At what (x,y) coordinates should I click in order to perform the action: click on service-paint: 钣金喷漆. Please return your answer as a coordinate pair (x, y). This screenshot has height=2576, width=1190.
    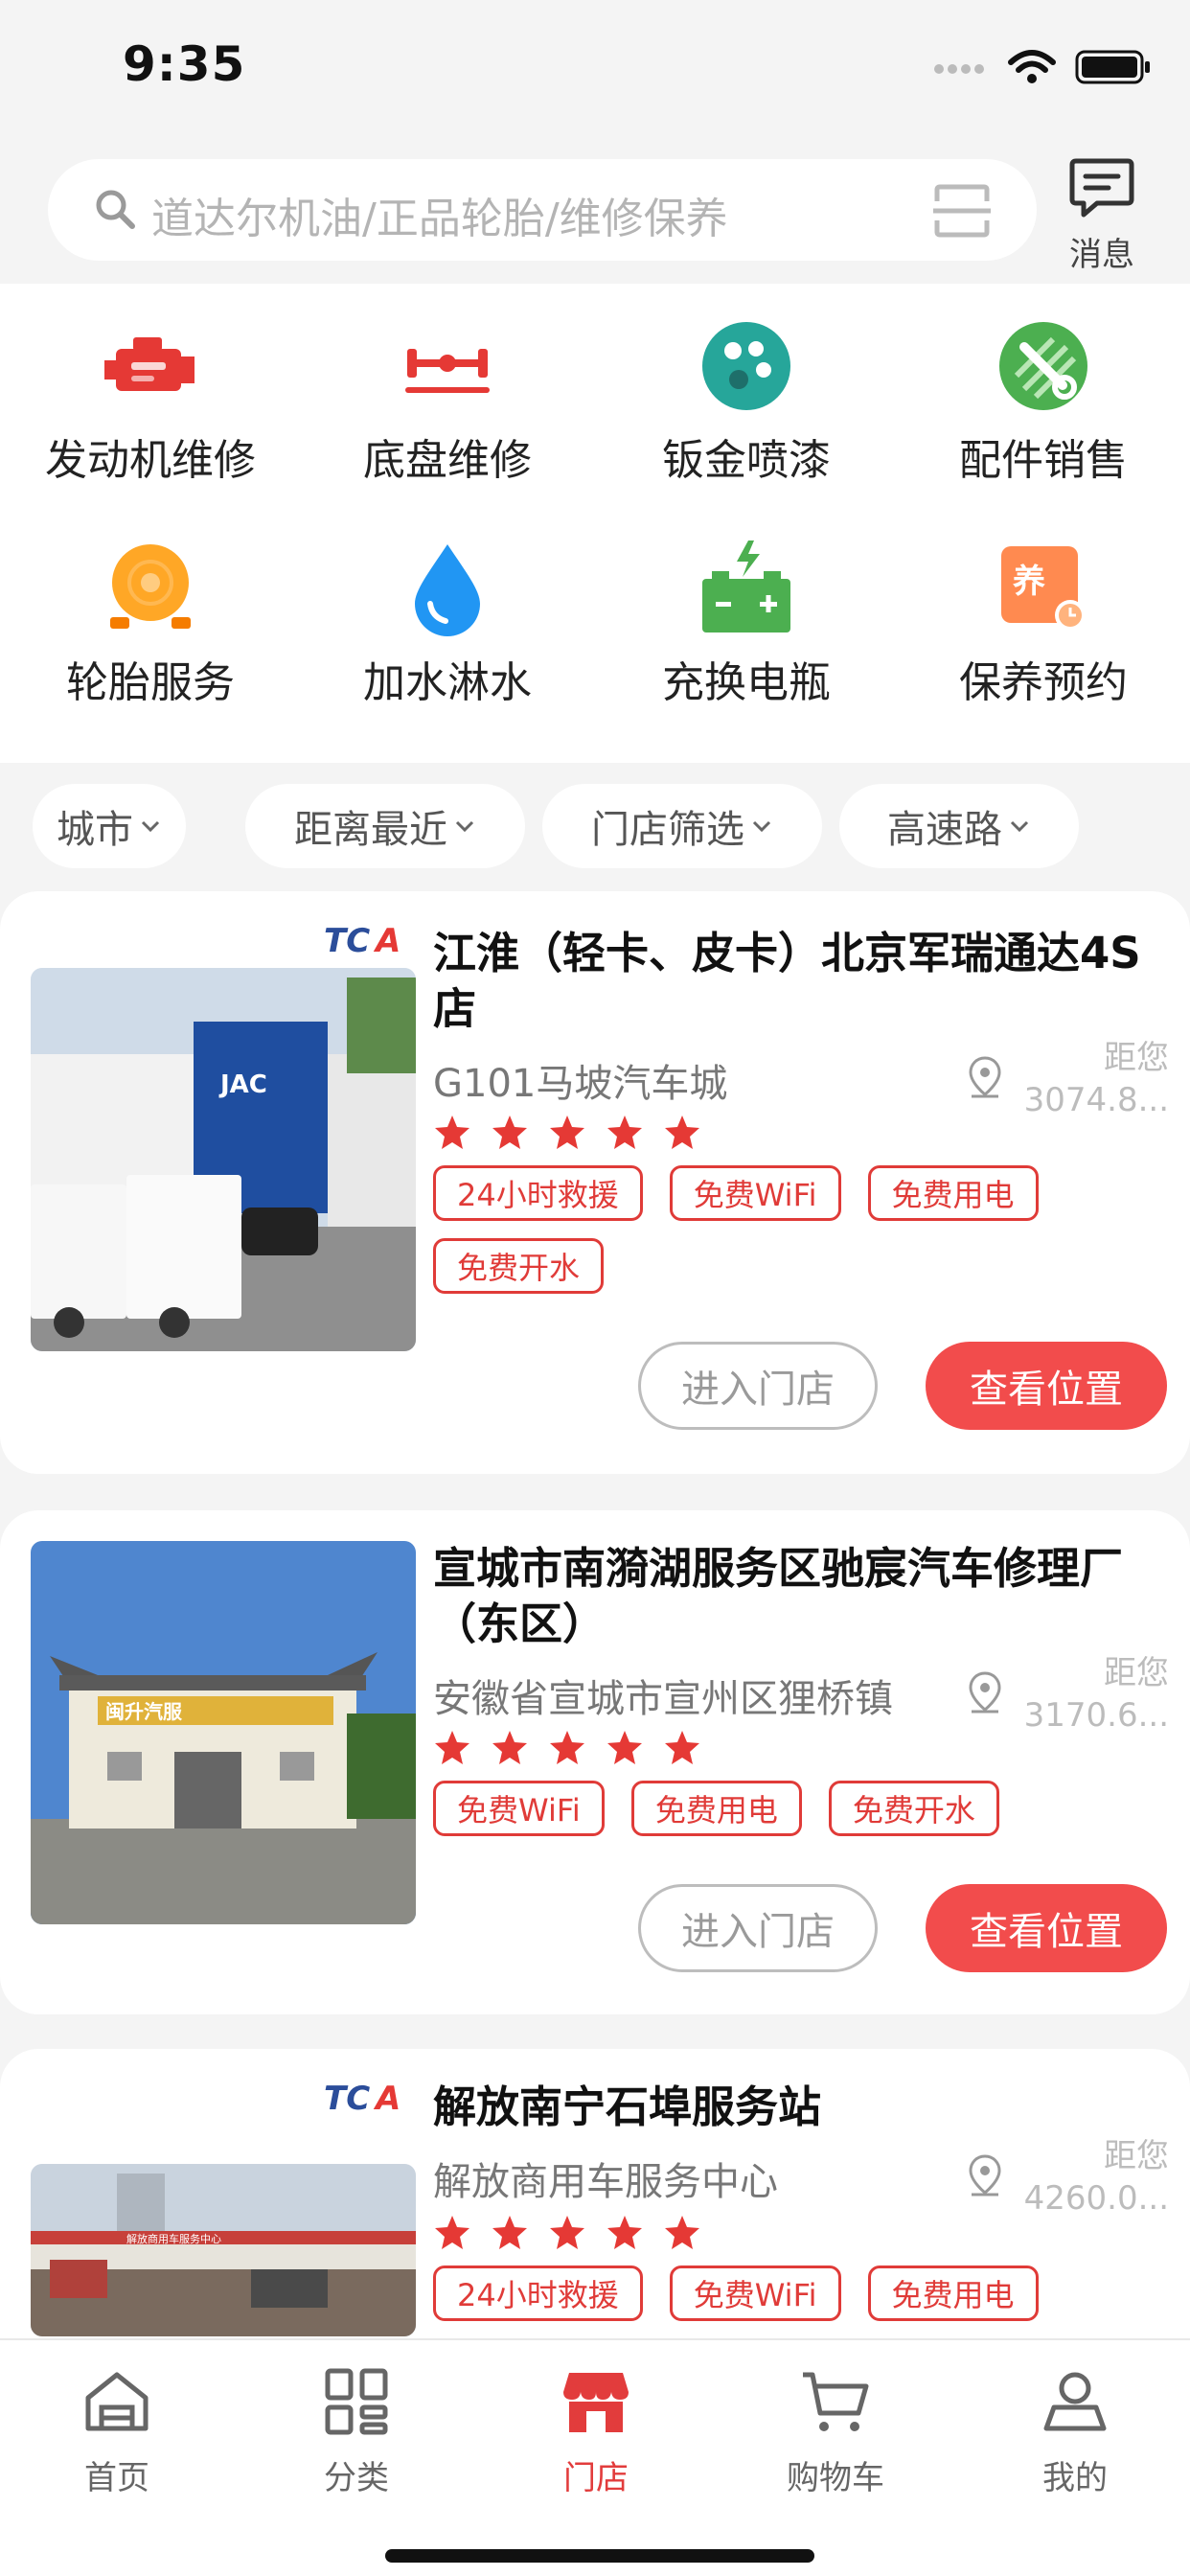
    Looking at the image, I should click on (747, 402).